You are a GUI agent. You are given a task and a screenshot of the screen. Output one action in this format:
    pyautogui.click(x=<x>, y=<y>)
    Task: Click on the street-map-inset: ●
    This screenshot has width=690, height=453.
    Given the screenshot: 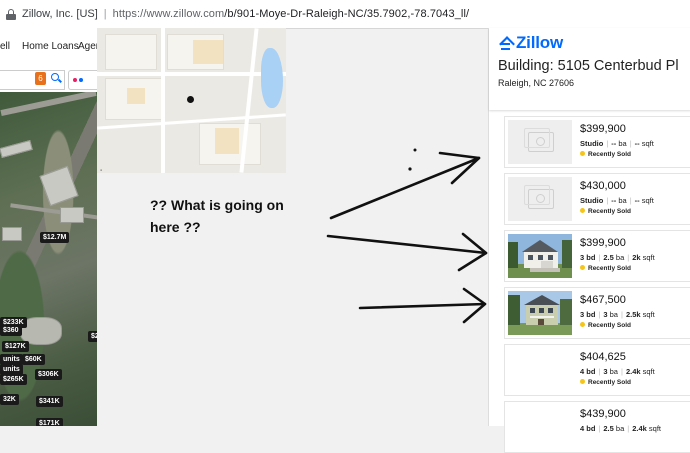 What is the action you would take?
    pyautogui.click(x=191, y=100)
    